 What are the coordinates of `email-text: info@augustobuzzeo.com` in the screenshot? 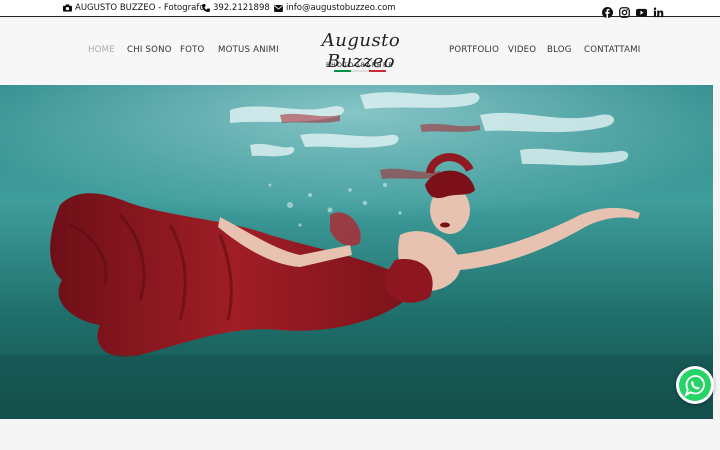 It's located at (341, 8).